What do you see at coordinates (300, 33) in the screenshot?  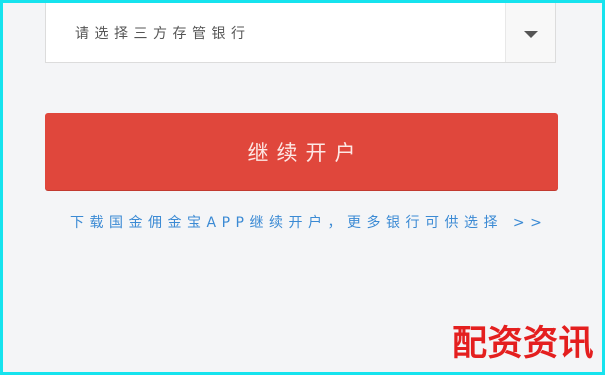 I see `bank-select: 请选择三方存管银行` at bounding box center [300, 33].